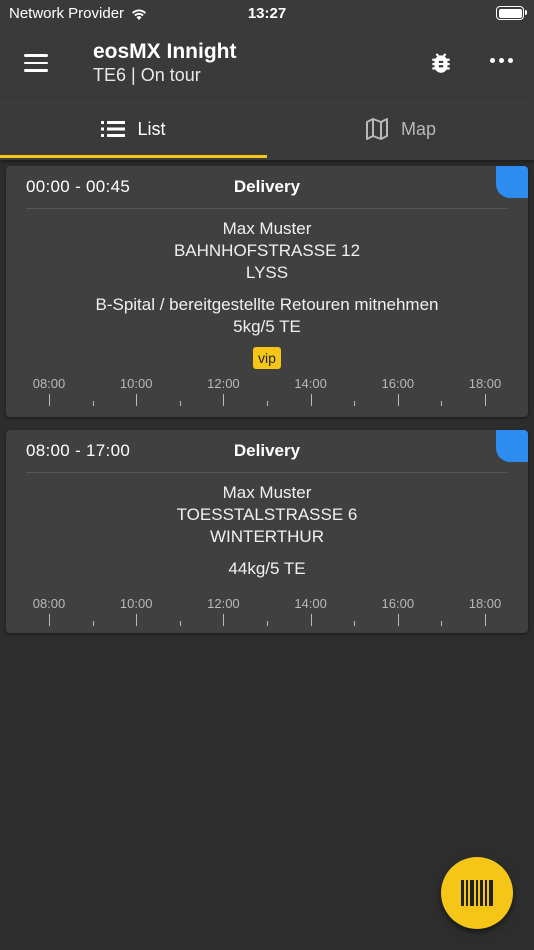  Describe the element at coordinates (133, 156) in the screenshot. I see `active-tab-indicator` at that location.